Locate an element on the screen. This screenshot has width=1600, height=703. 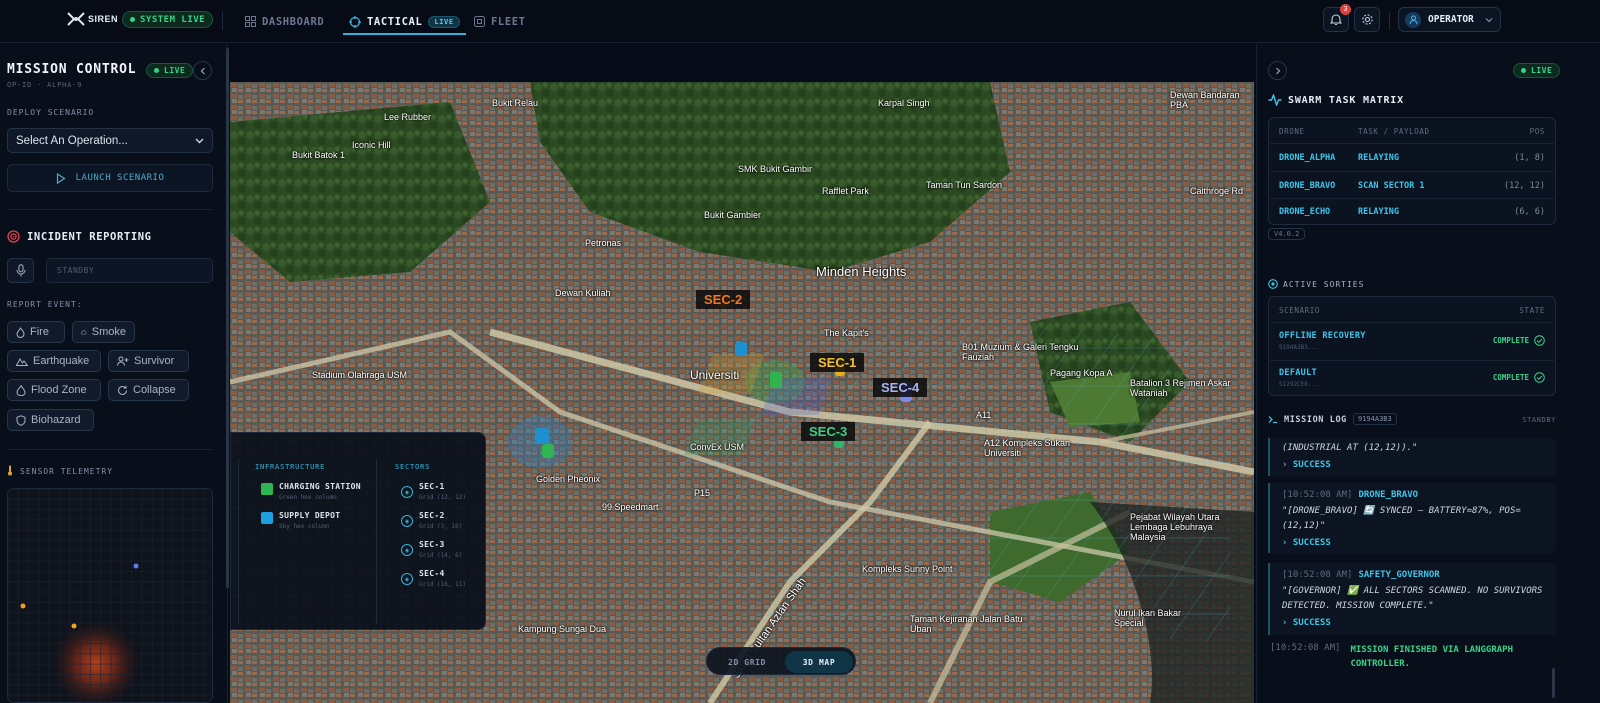
event-survivor-button: Survivor is located at coordinates (148, 361).